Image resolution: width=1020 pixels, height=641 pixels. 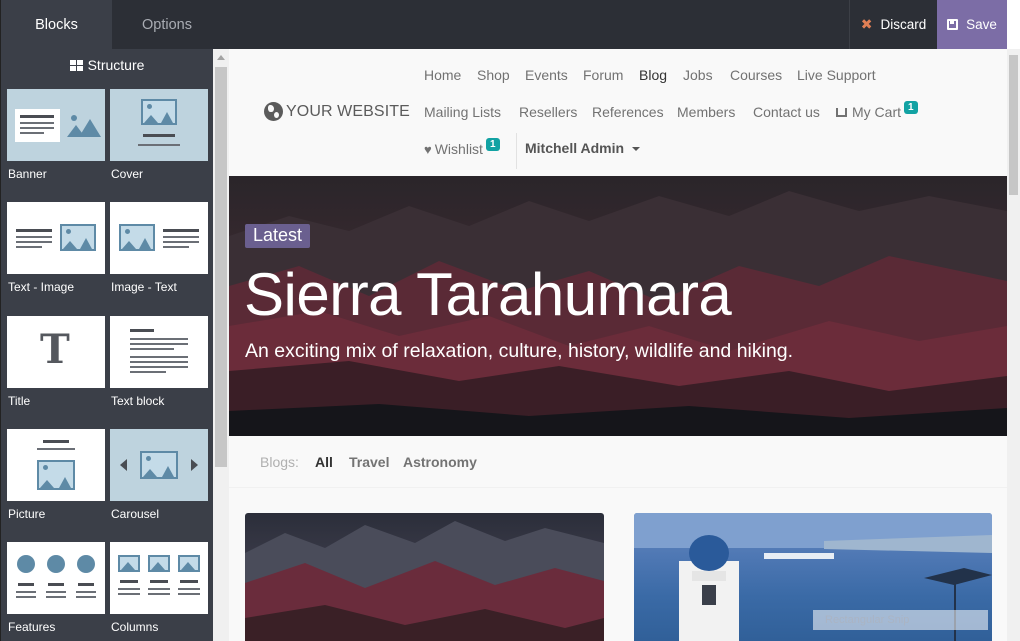 I want to click on cart-label: My Cart, so click(x=876, y=112).